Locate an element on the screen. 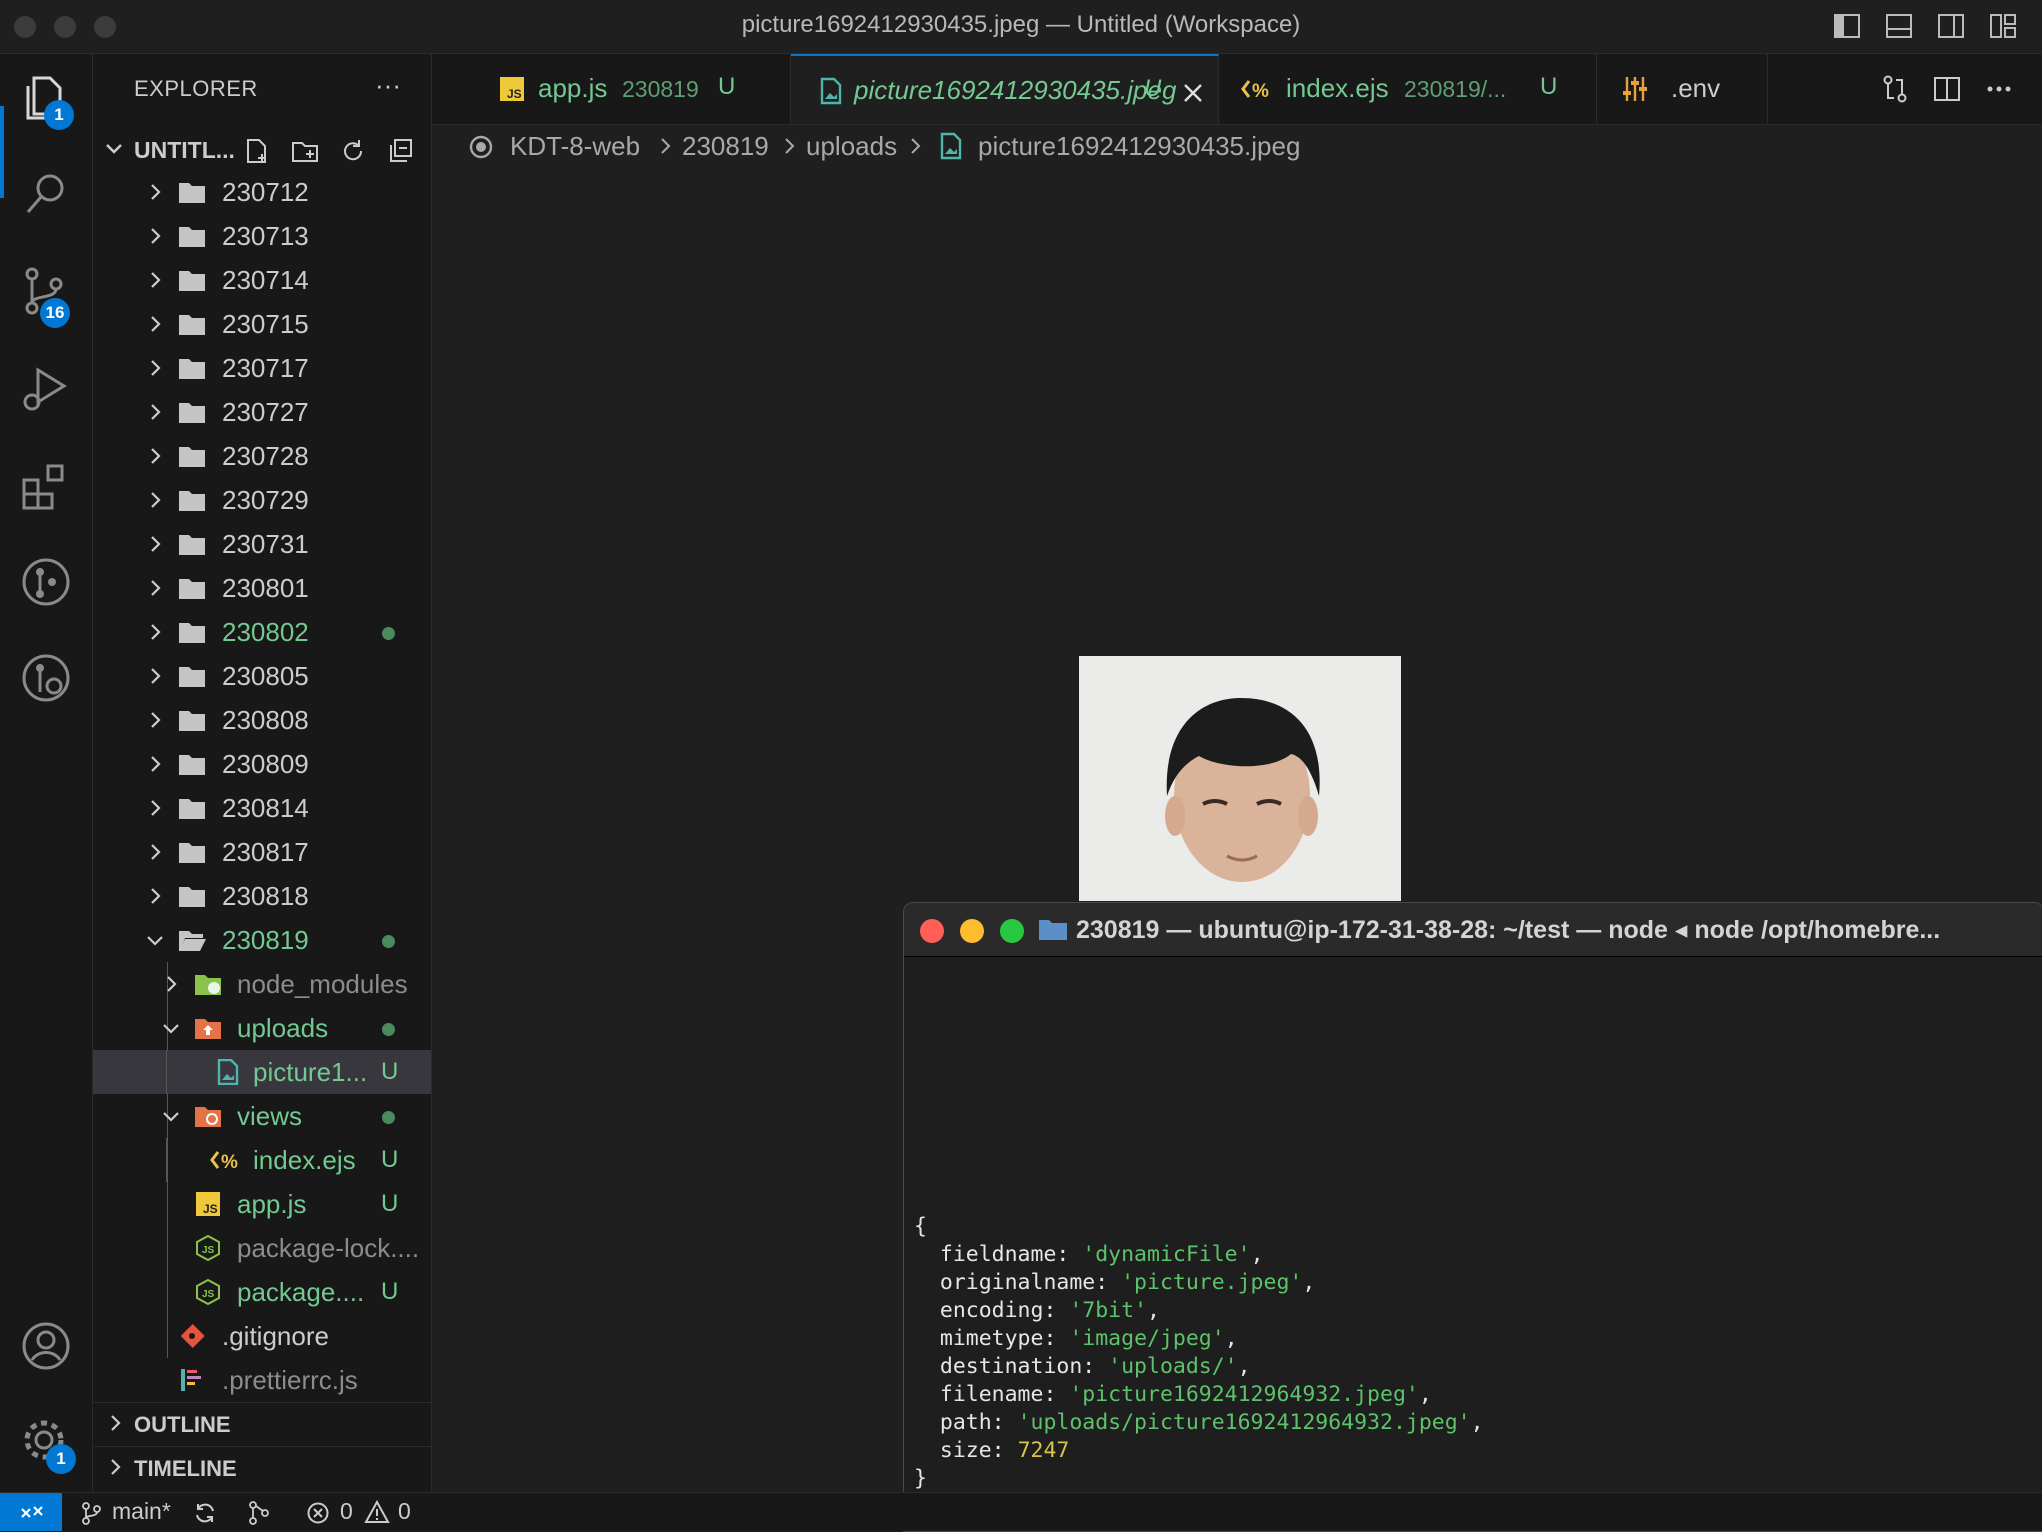 Image resolution: width=2042 pixels, height=1532 pixels. explorer-more-actions-button: ··· is located at coordinates (388, 85).